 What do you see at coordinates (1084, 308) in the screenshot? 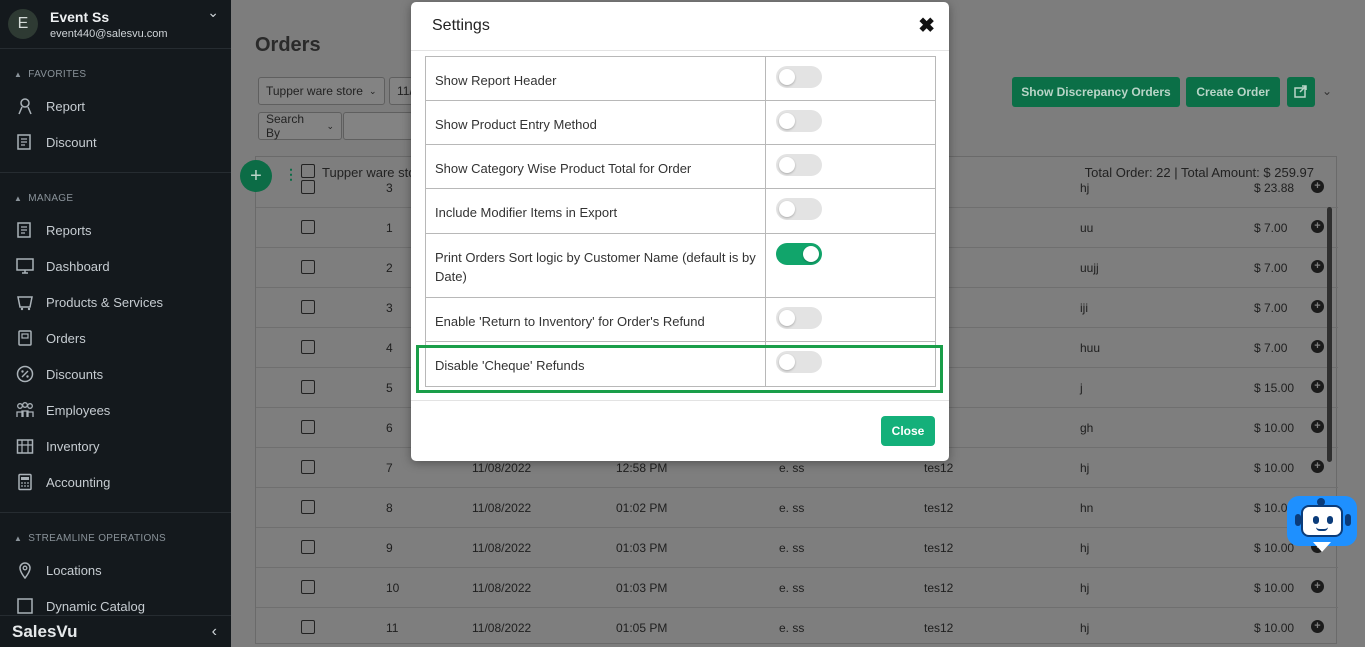
I see `cell-cust: iji` at bounding box center [1084, 308].